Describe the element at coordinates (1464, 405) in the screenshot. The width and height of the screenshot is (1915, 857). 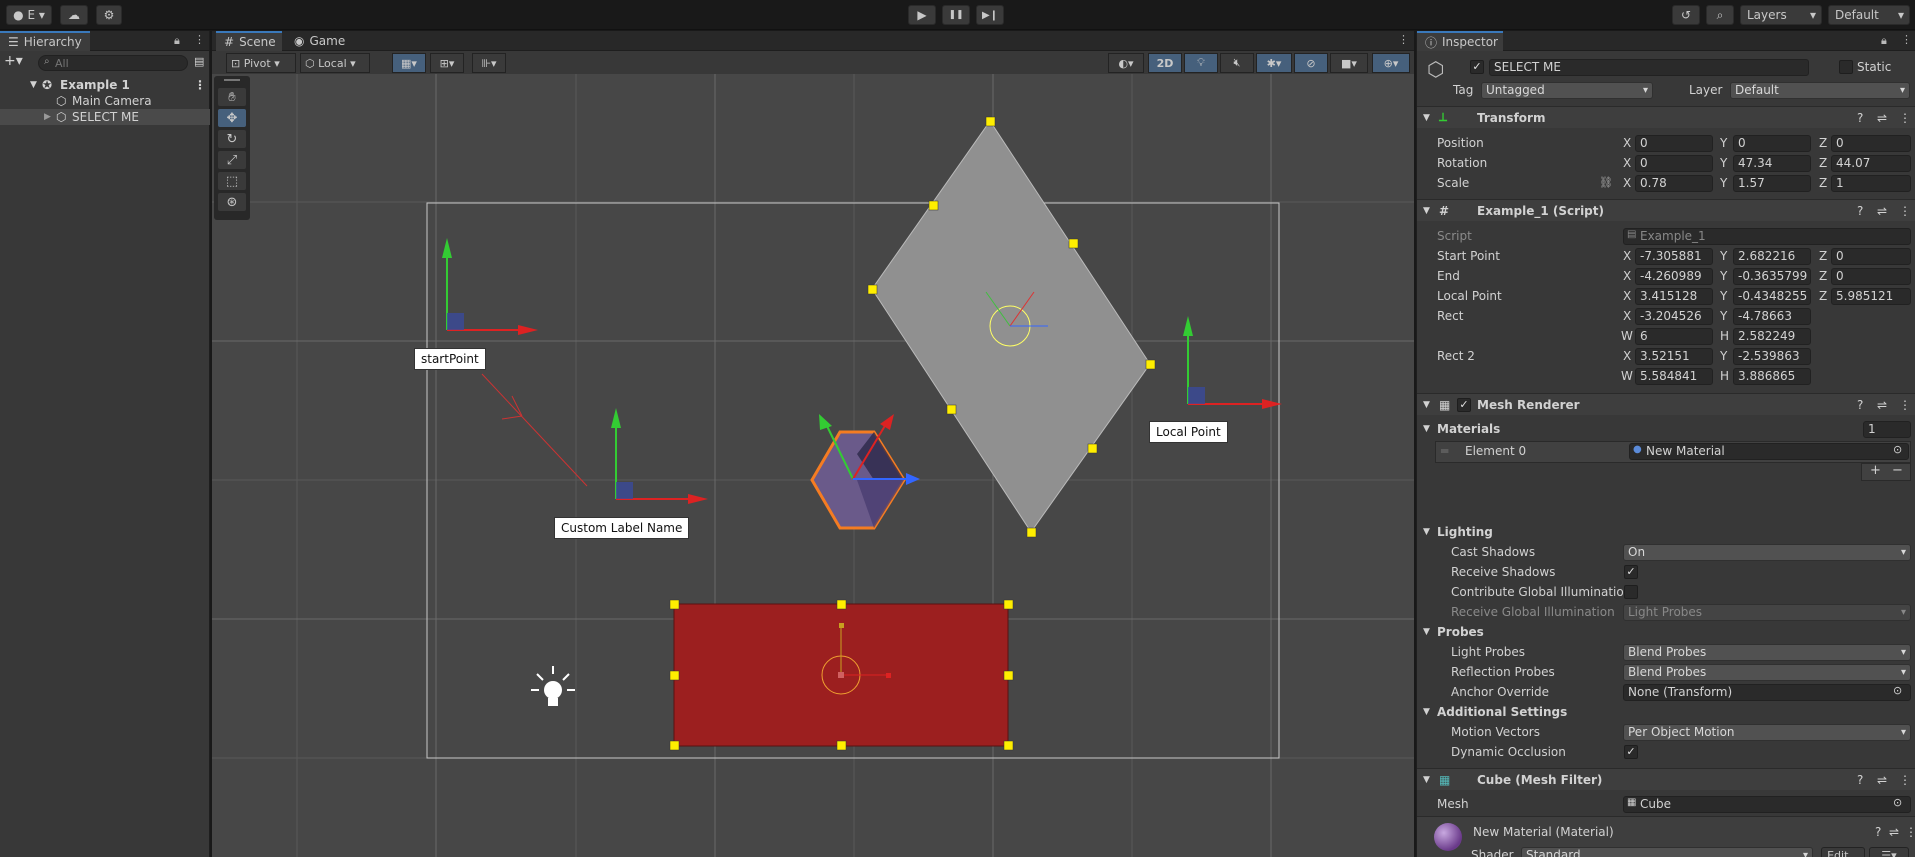
I see `mesh-renderer-enabled-checkbox: ✓` at that location.